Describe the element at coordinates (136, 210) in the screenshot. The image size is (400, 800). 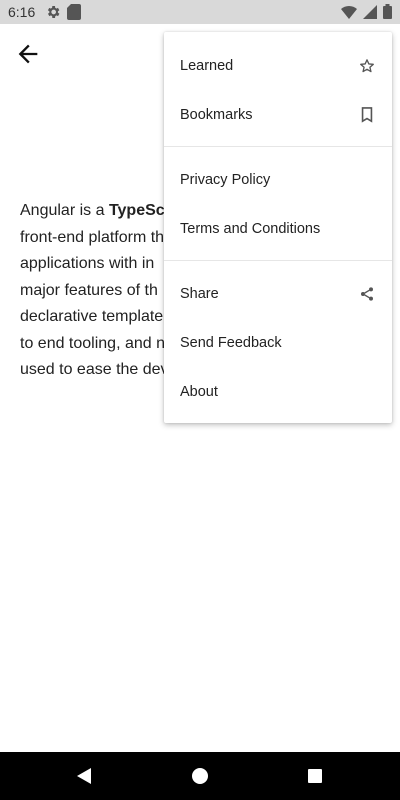
I see `paragraph-bold-text: TypeSc` at that location.